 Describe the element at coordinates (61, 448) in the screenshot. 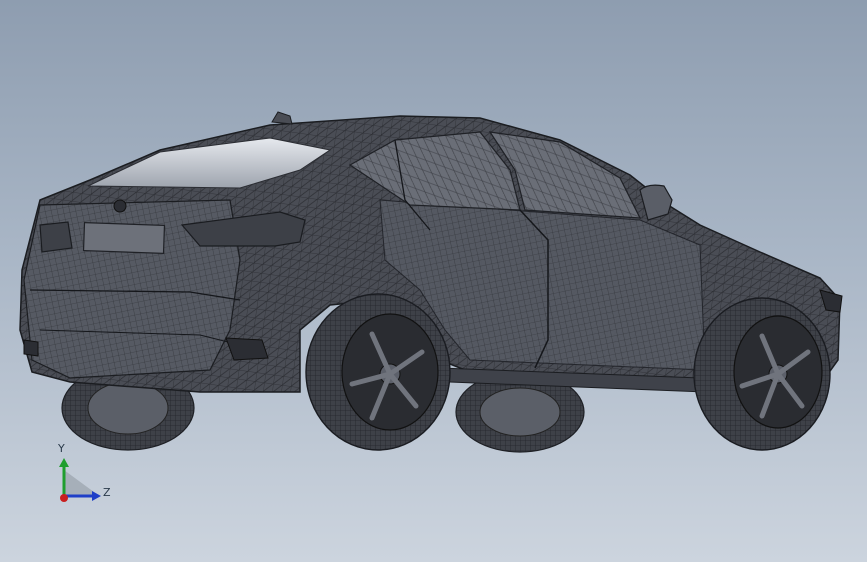

I see `y-axis-label: Y` at that location.